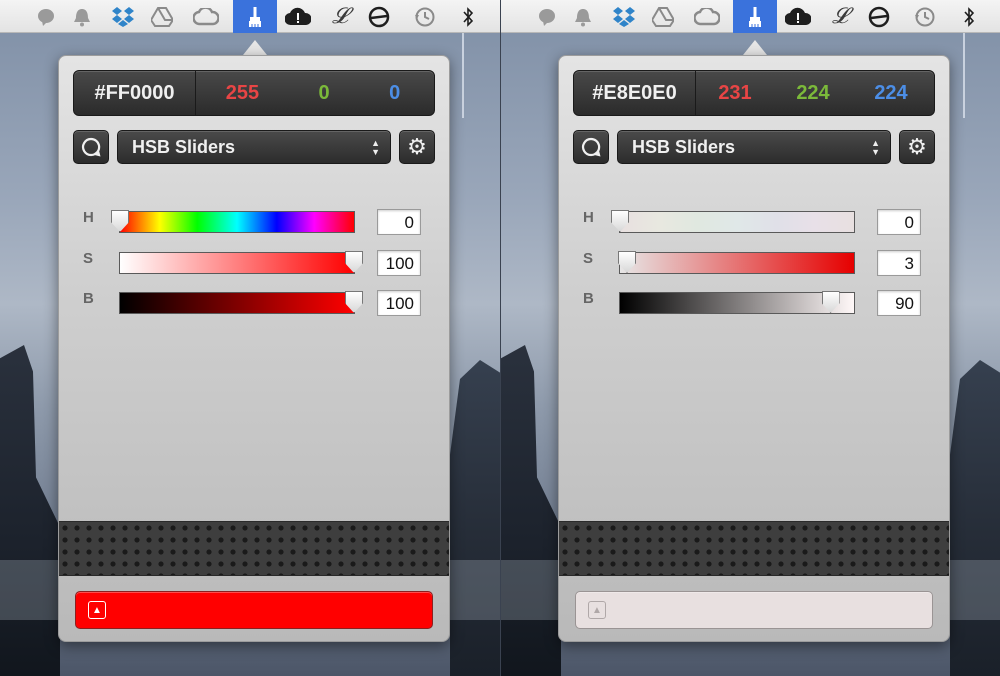 The height and width of the screenshot is (676, 1000). Describe the element at coordinates (635, 93) in the screenshot. I see `hex-value: #E8E0E0` at that location.